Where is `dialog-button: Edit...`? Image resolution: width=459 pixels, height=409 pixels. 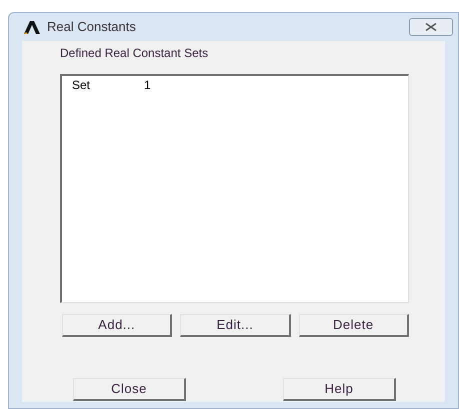 dialog-button: Edit... is located at coordinates (235, 325).